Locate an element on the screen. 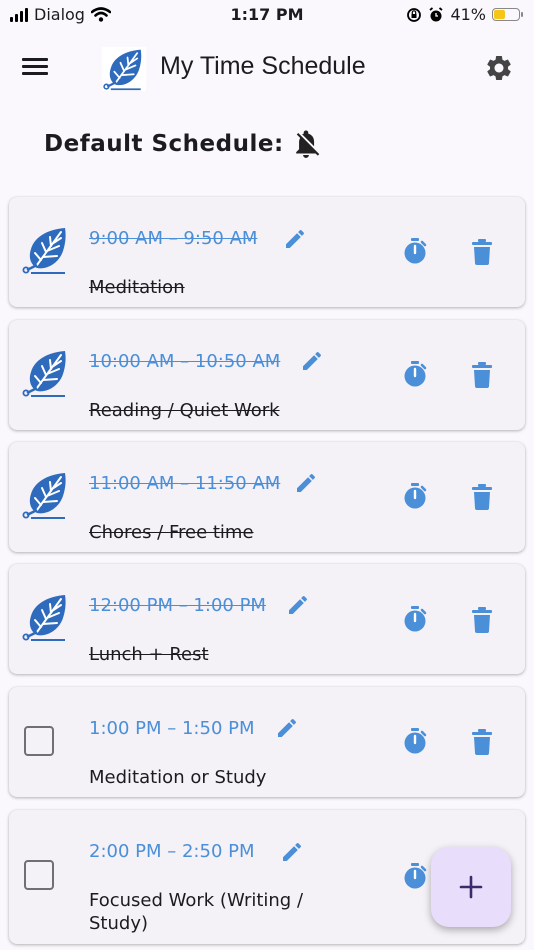 Image resolution: width=534 pixels, height=950 pixels. bell-off-icon is located at coordinates (308, 144).